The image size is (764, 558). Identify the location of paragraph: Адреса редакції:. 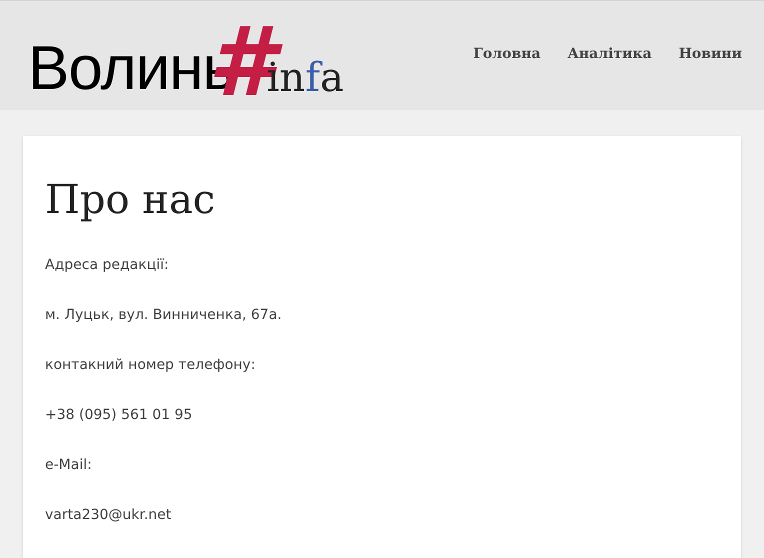
(107, 265).